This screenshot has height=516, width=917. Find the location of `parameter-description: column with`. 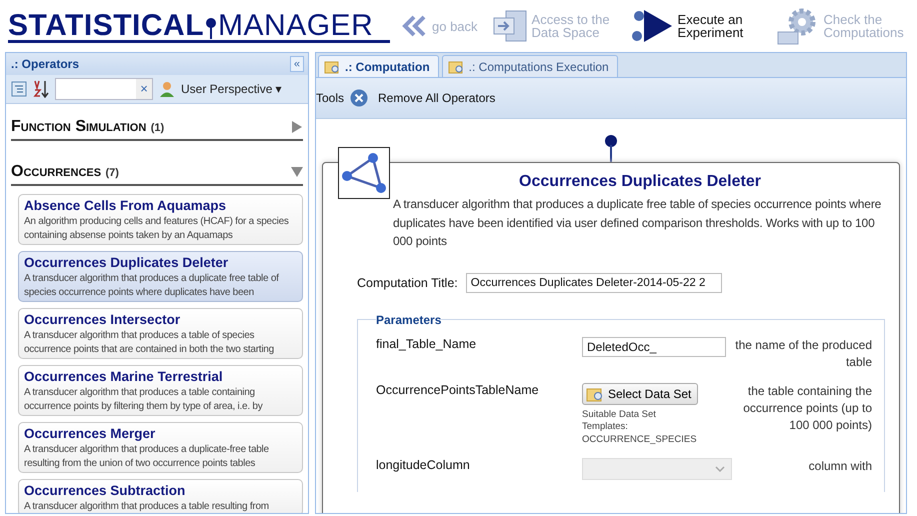

parameter-description: column with is located at coordinates (840, 466).